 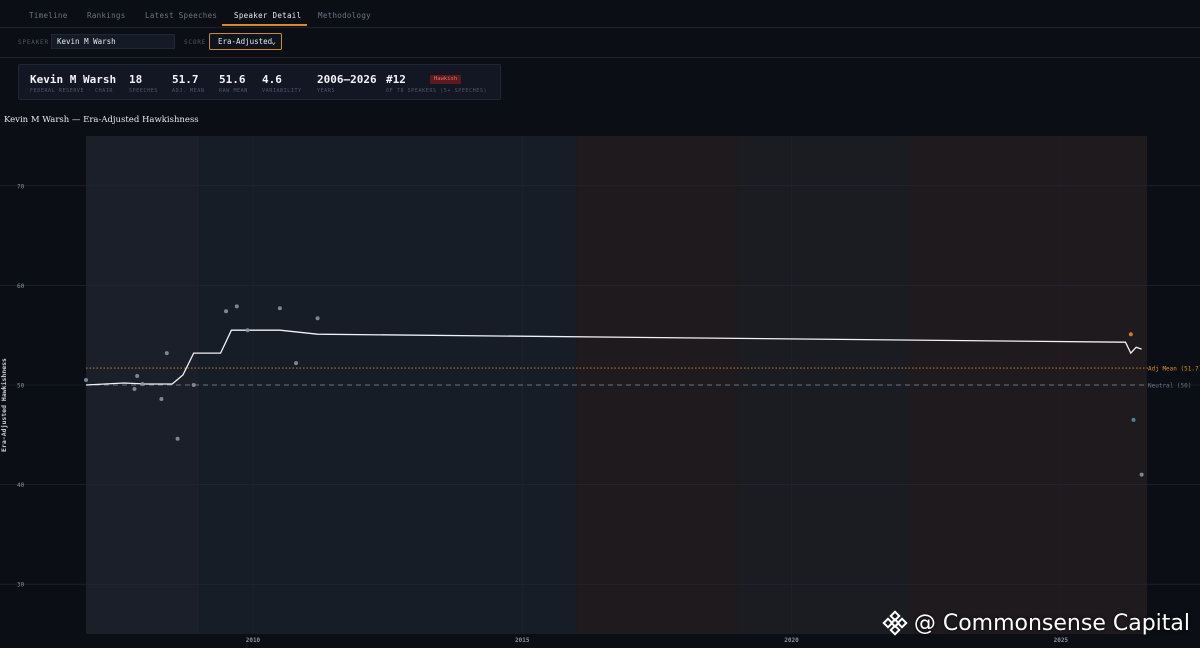 I want to click on x-tick-label-2025: 2025, so click(x=1061, y=640).